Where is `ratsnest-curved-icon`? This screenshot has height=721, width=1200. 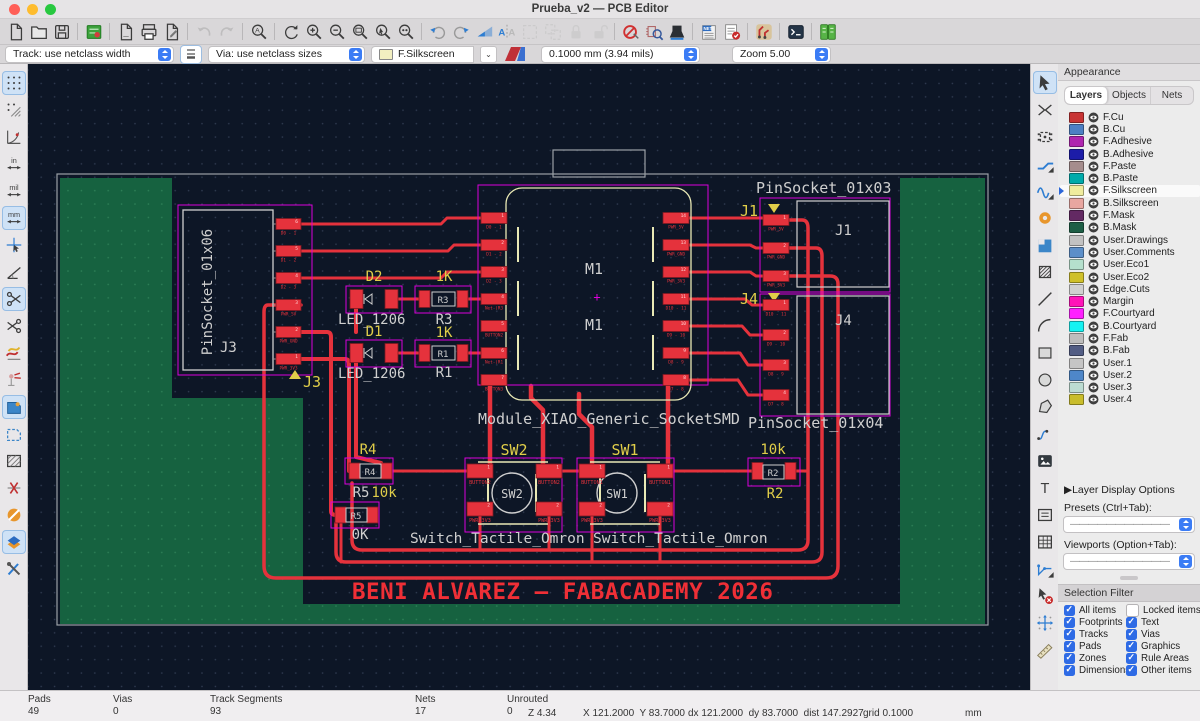 ratsnest-curved-icon is located at coordinates (14, 515).